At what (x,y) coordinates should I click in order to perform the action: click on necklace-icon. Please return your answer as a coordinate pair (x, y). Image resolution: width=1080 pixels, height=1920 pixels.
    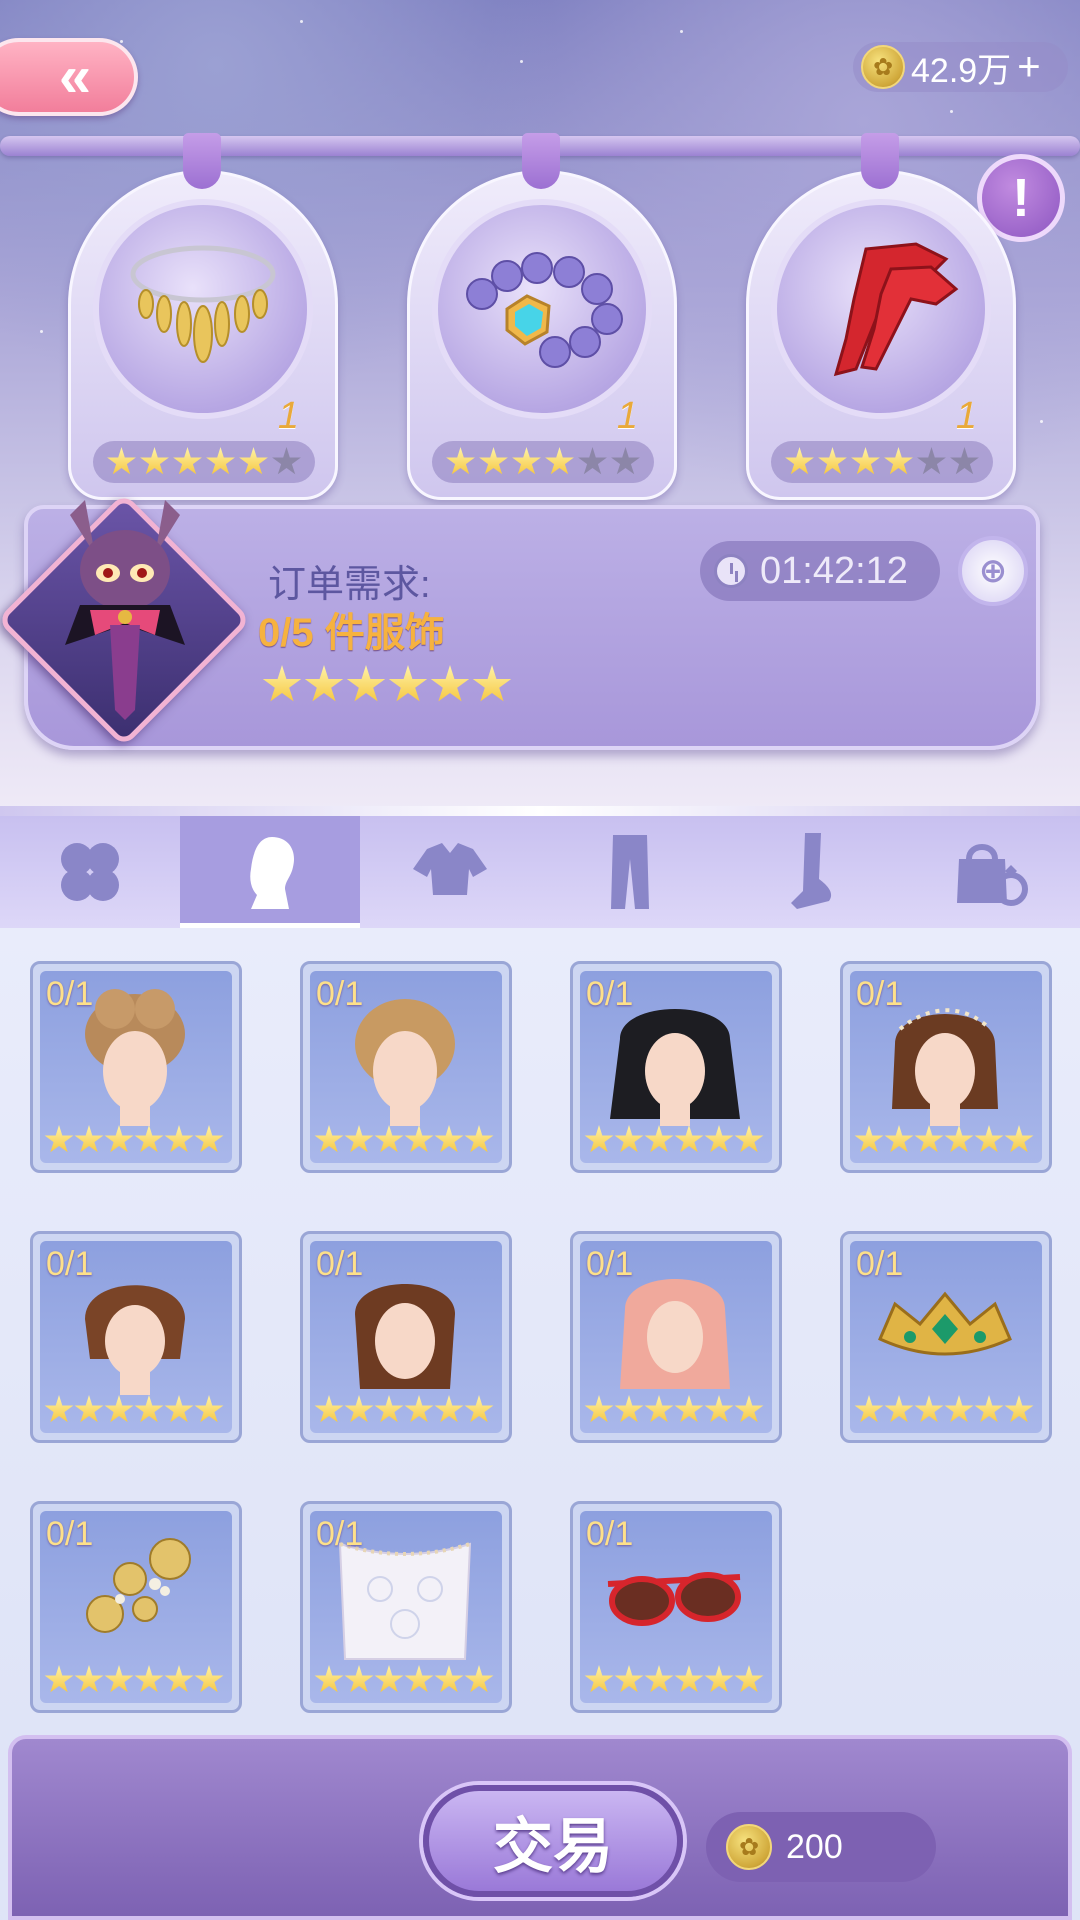
    Looking at the image, I should click on (203, 304).